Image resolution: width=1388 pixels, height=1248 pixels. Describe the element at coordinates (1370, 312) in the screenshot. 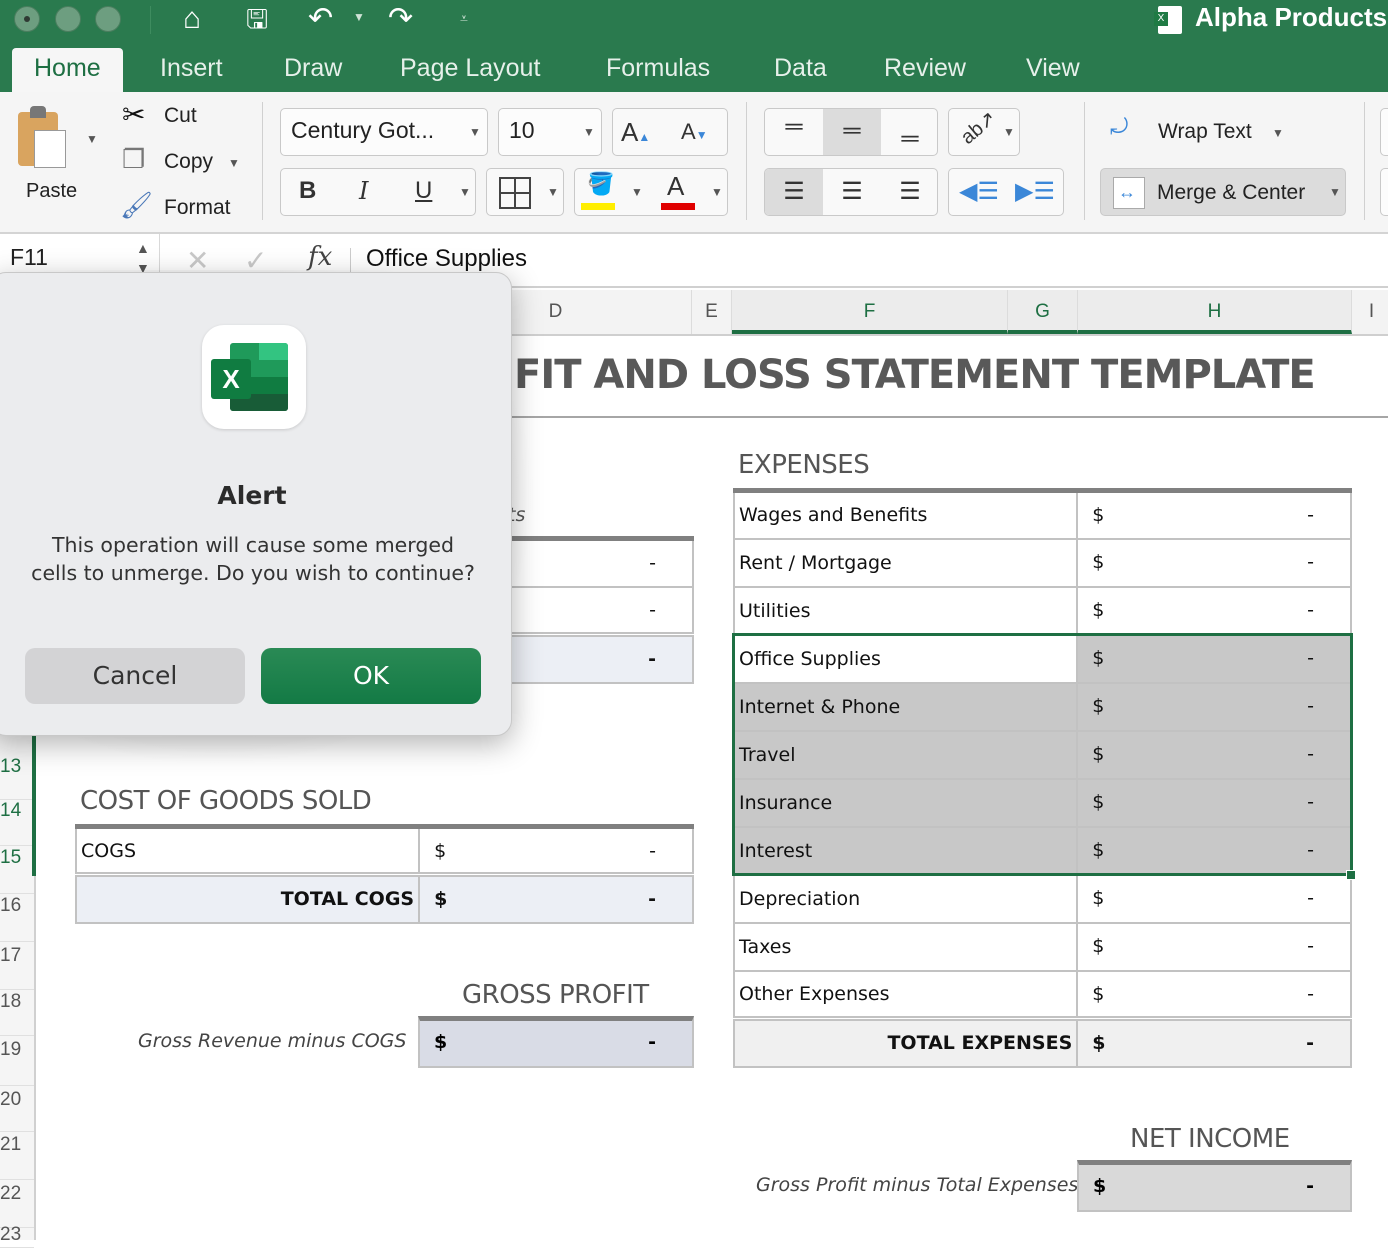

I see `column-header-i: I` at that location.